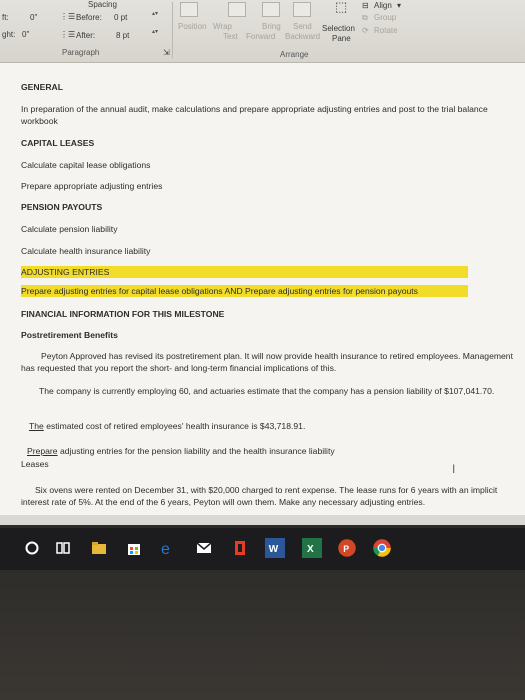  I want to click on svg-text: e, so click(165, 548).